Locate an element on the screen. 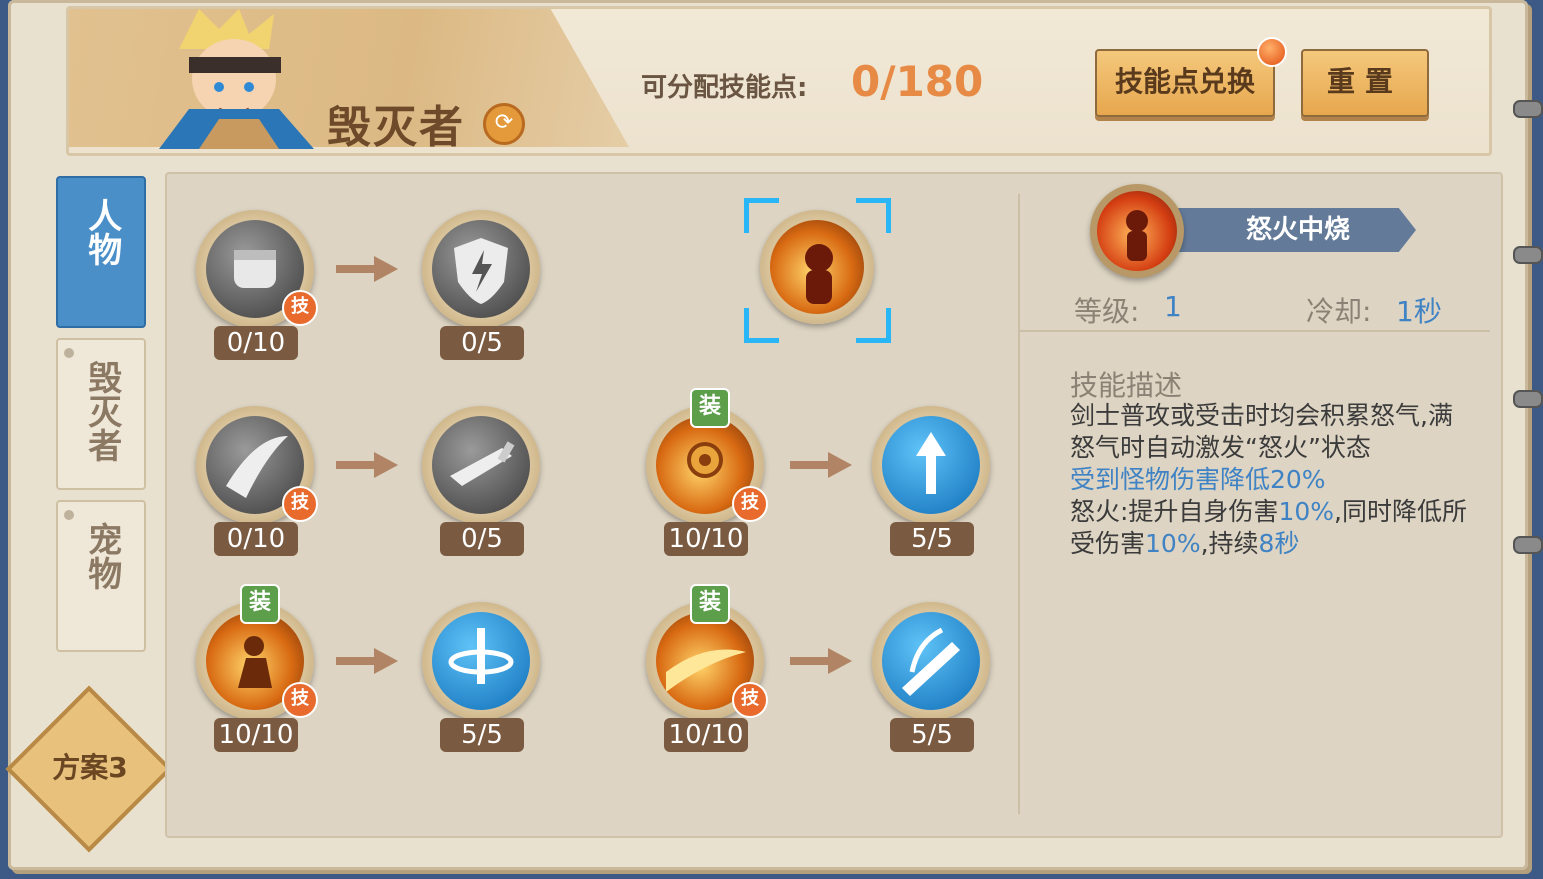 The width and height of the screenshot is (1543, 879). fury-detail-icon is located at coordinates (1137, 231).